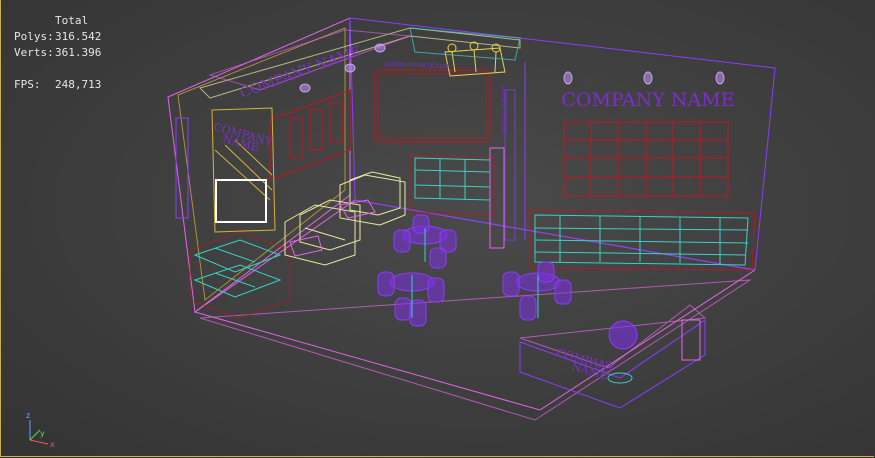  I want to click on ceiling-lights, so click(475, 59).